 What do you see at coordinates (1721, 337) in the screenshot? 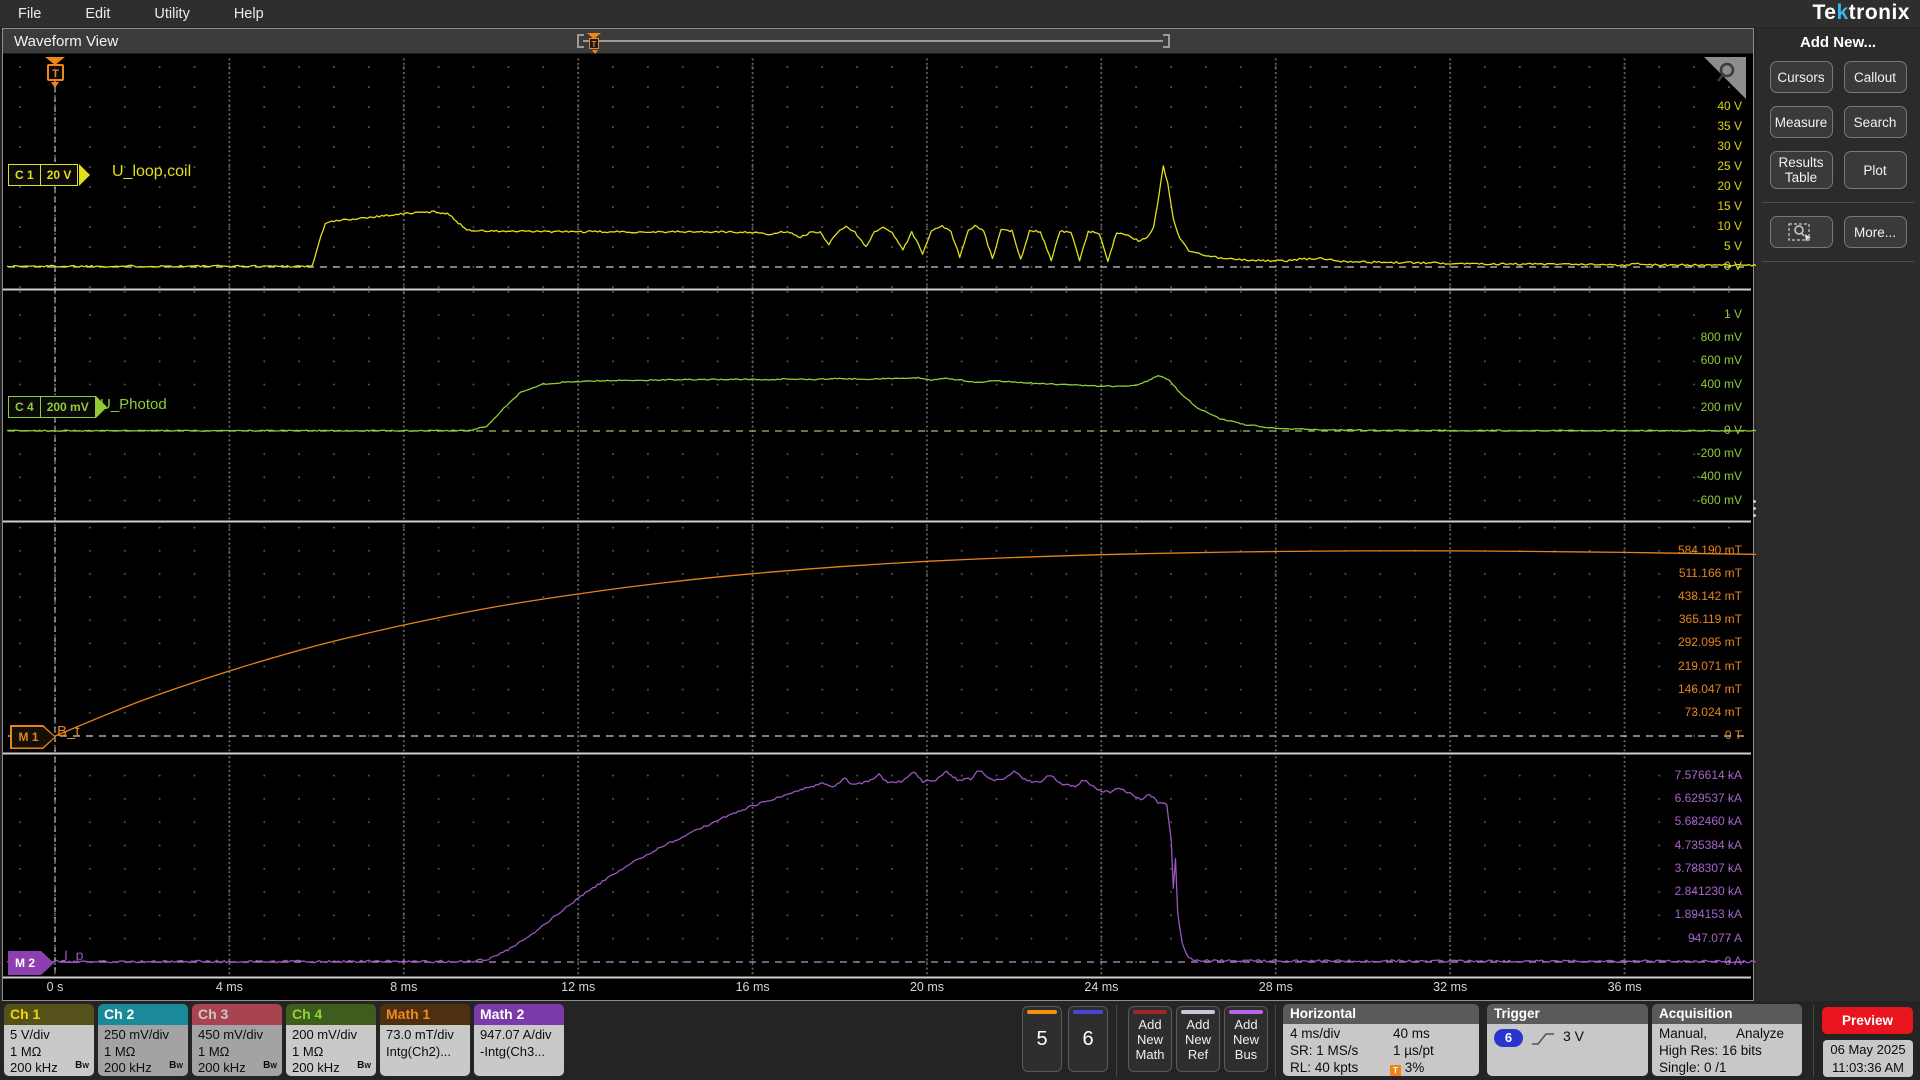
I see `y-axis-tick-label: 800 mV` at bounding box center [1721, 337].